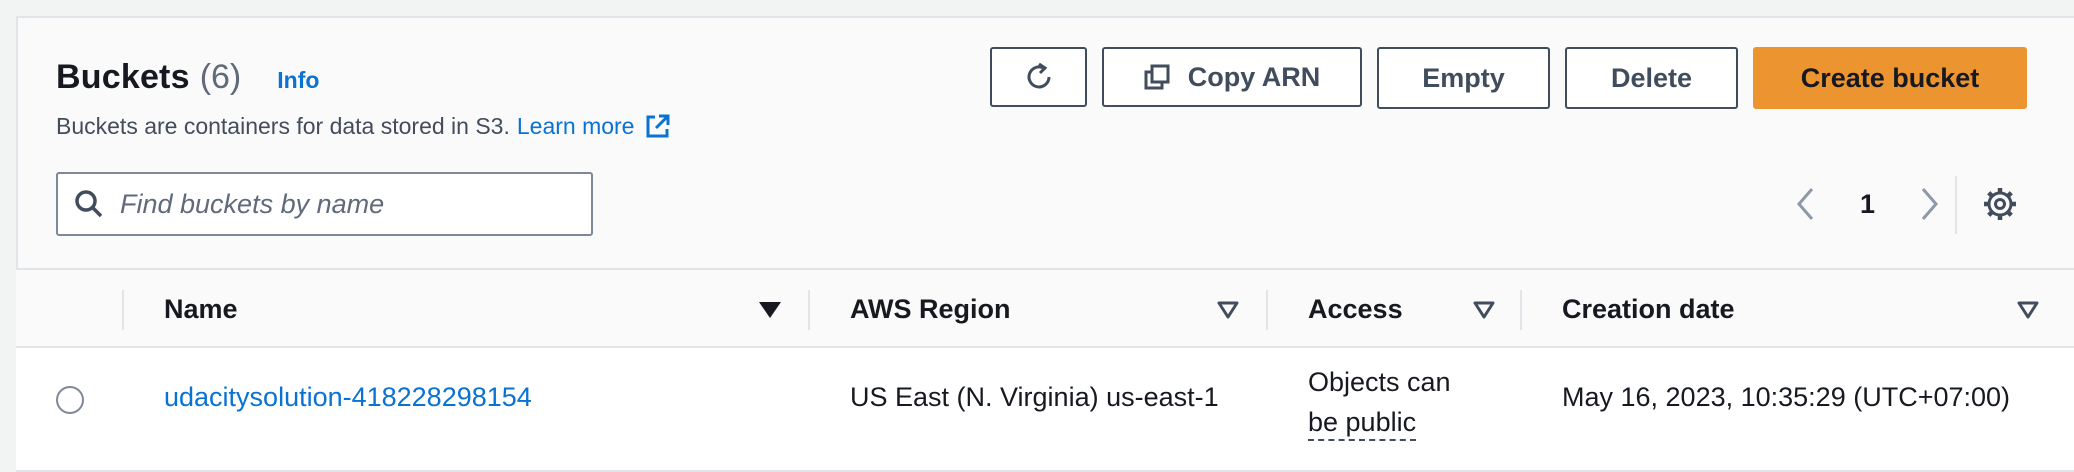  I want to click on access-text-line1: Objects can, so click(1379, 382).